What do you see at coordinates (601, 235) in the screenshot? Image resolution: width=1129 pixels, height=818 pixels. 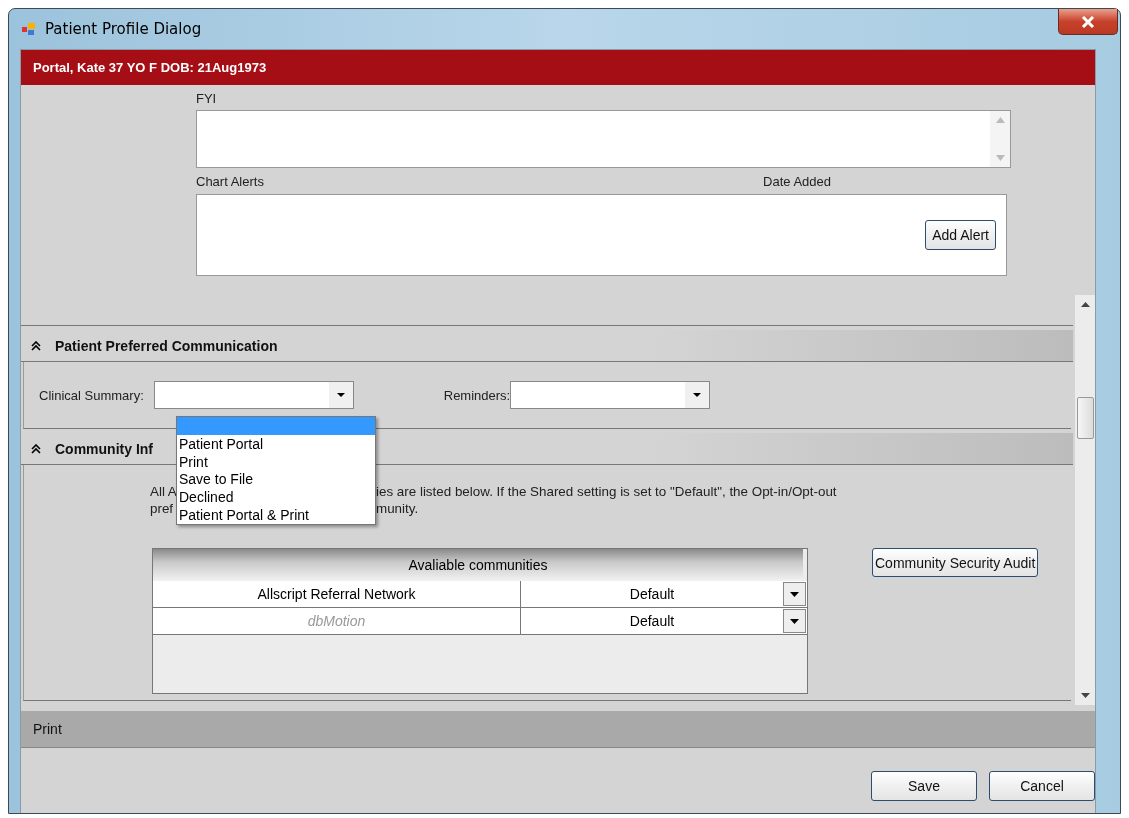 I see `chart-alerts-list: Add Alert` at bounding box center [601, 235].